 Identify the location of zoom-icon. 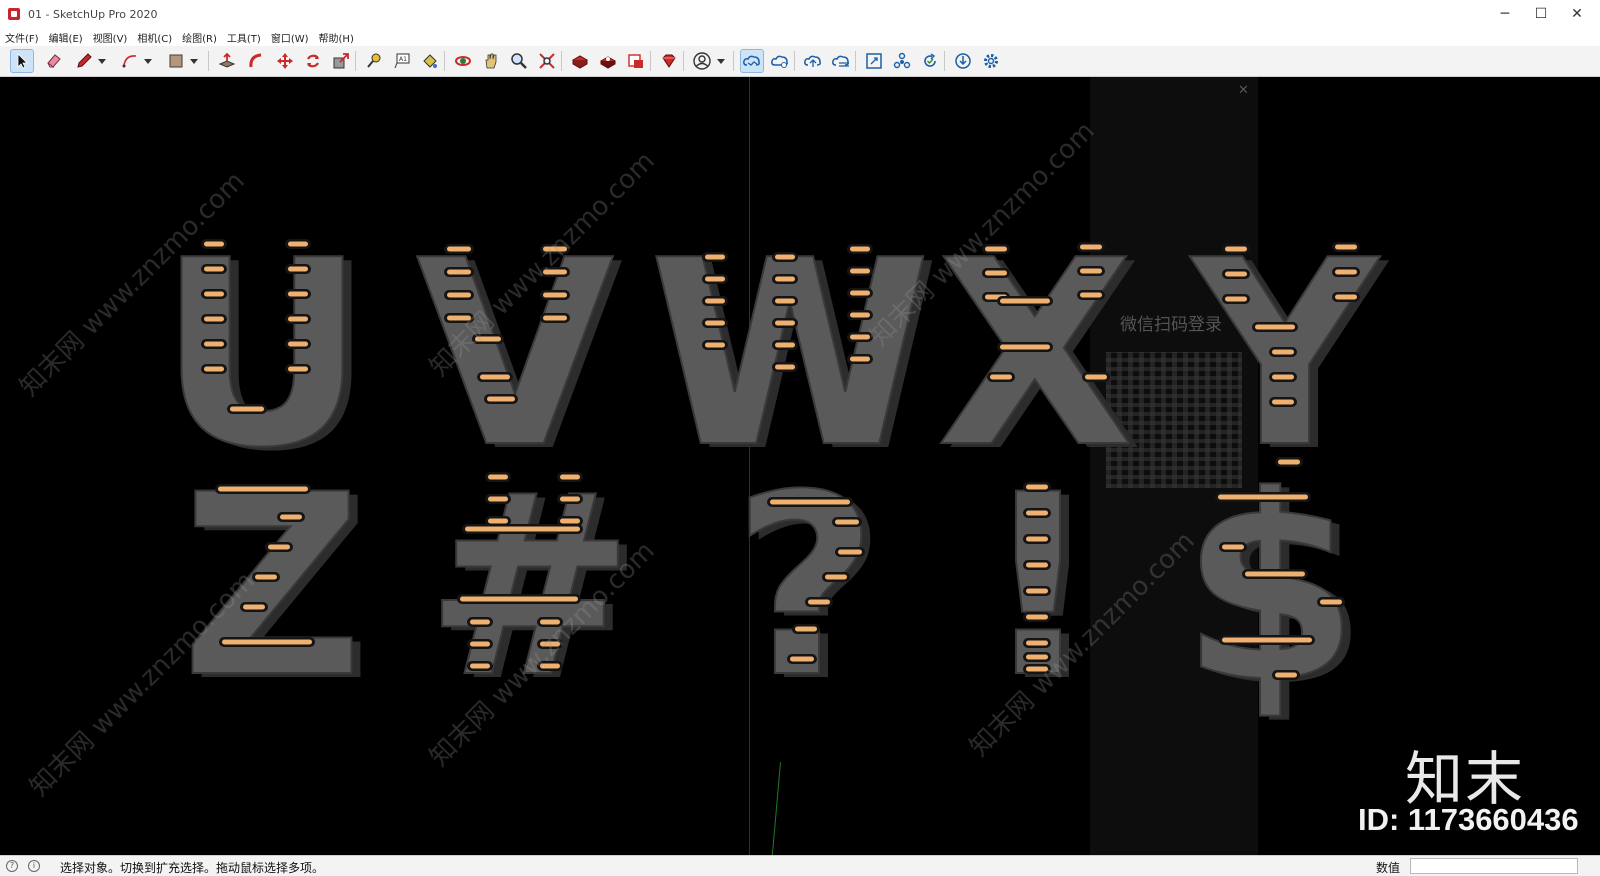
(519, 61).